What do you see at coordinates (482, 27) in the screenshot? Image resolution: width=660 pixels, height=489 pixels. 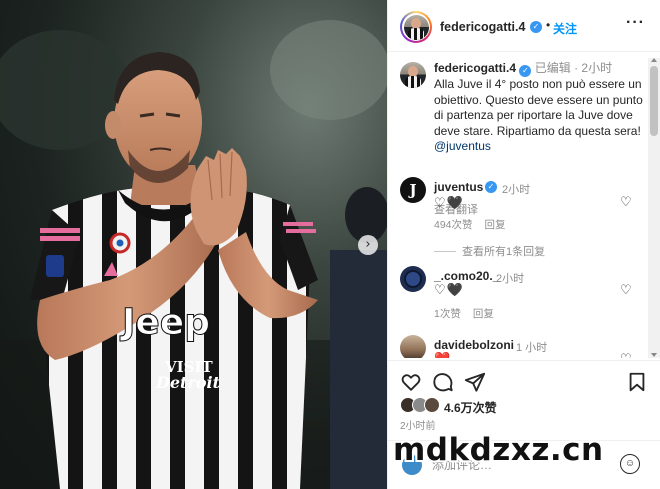 I see `author-username: federicogatti.4` at bounding box center [482, 27].